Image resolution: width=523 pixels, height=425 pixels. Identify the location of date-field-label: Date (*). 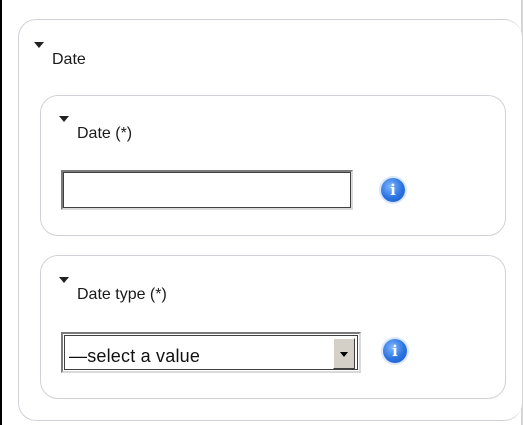
(105, 133).